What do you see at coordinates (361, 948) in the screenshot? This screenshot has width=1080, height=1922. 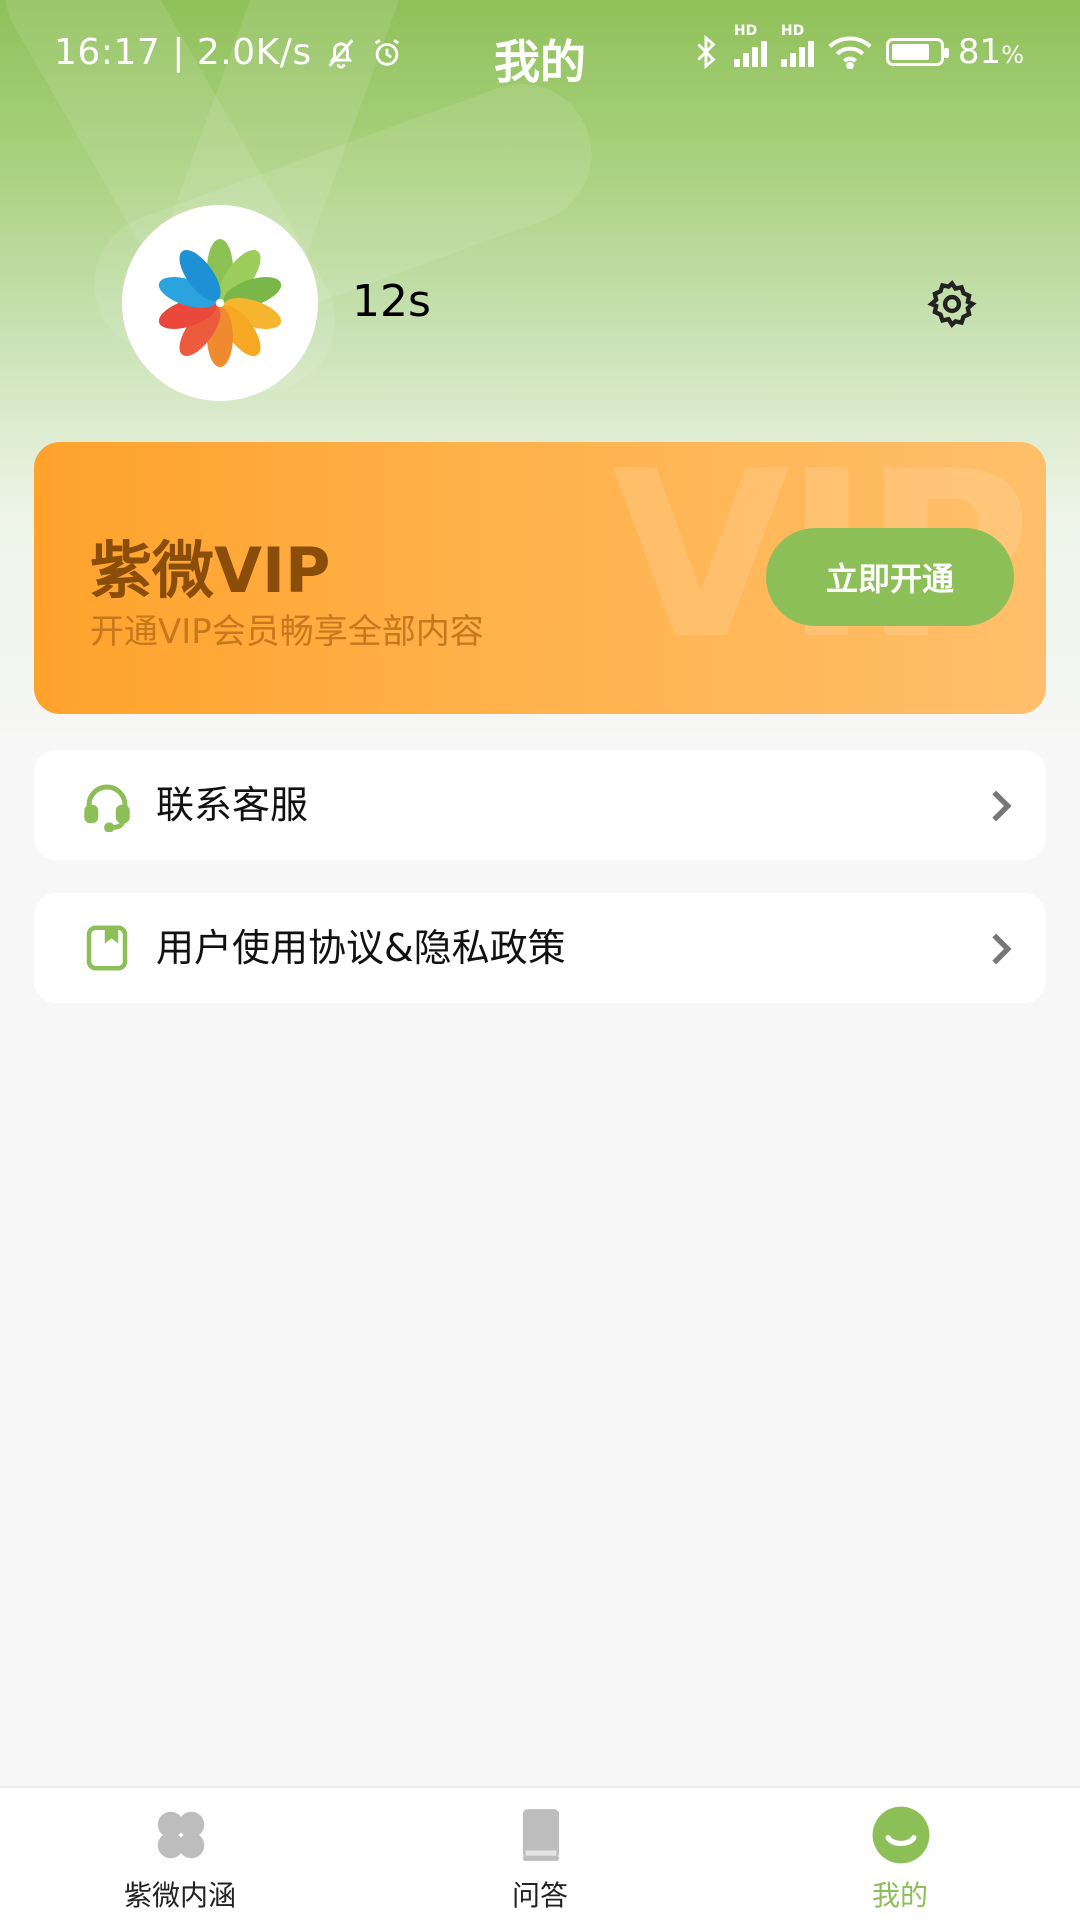 I see `menu-item-label: 用户使用协议&隐私政策` at bounding box center [361, 948].